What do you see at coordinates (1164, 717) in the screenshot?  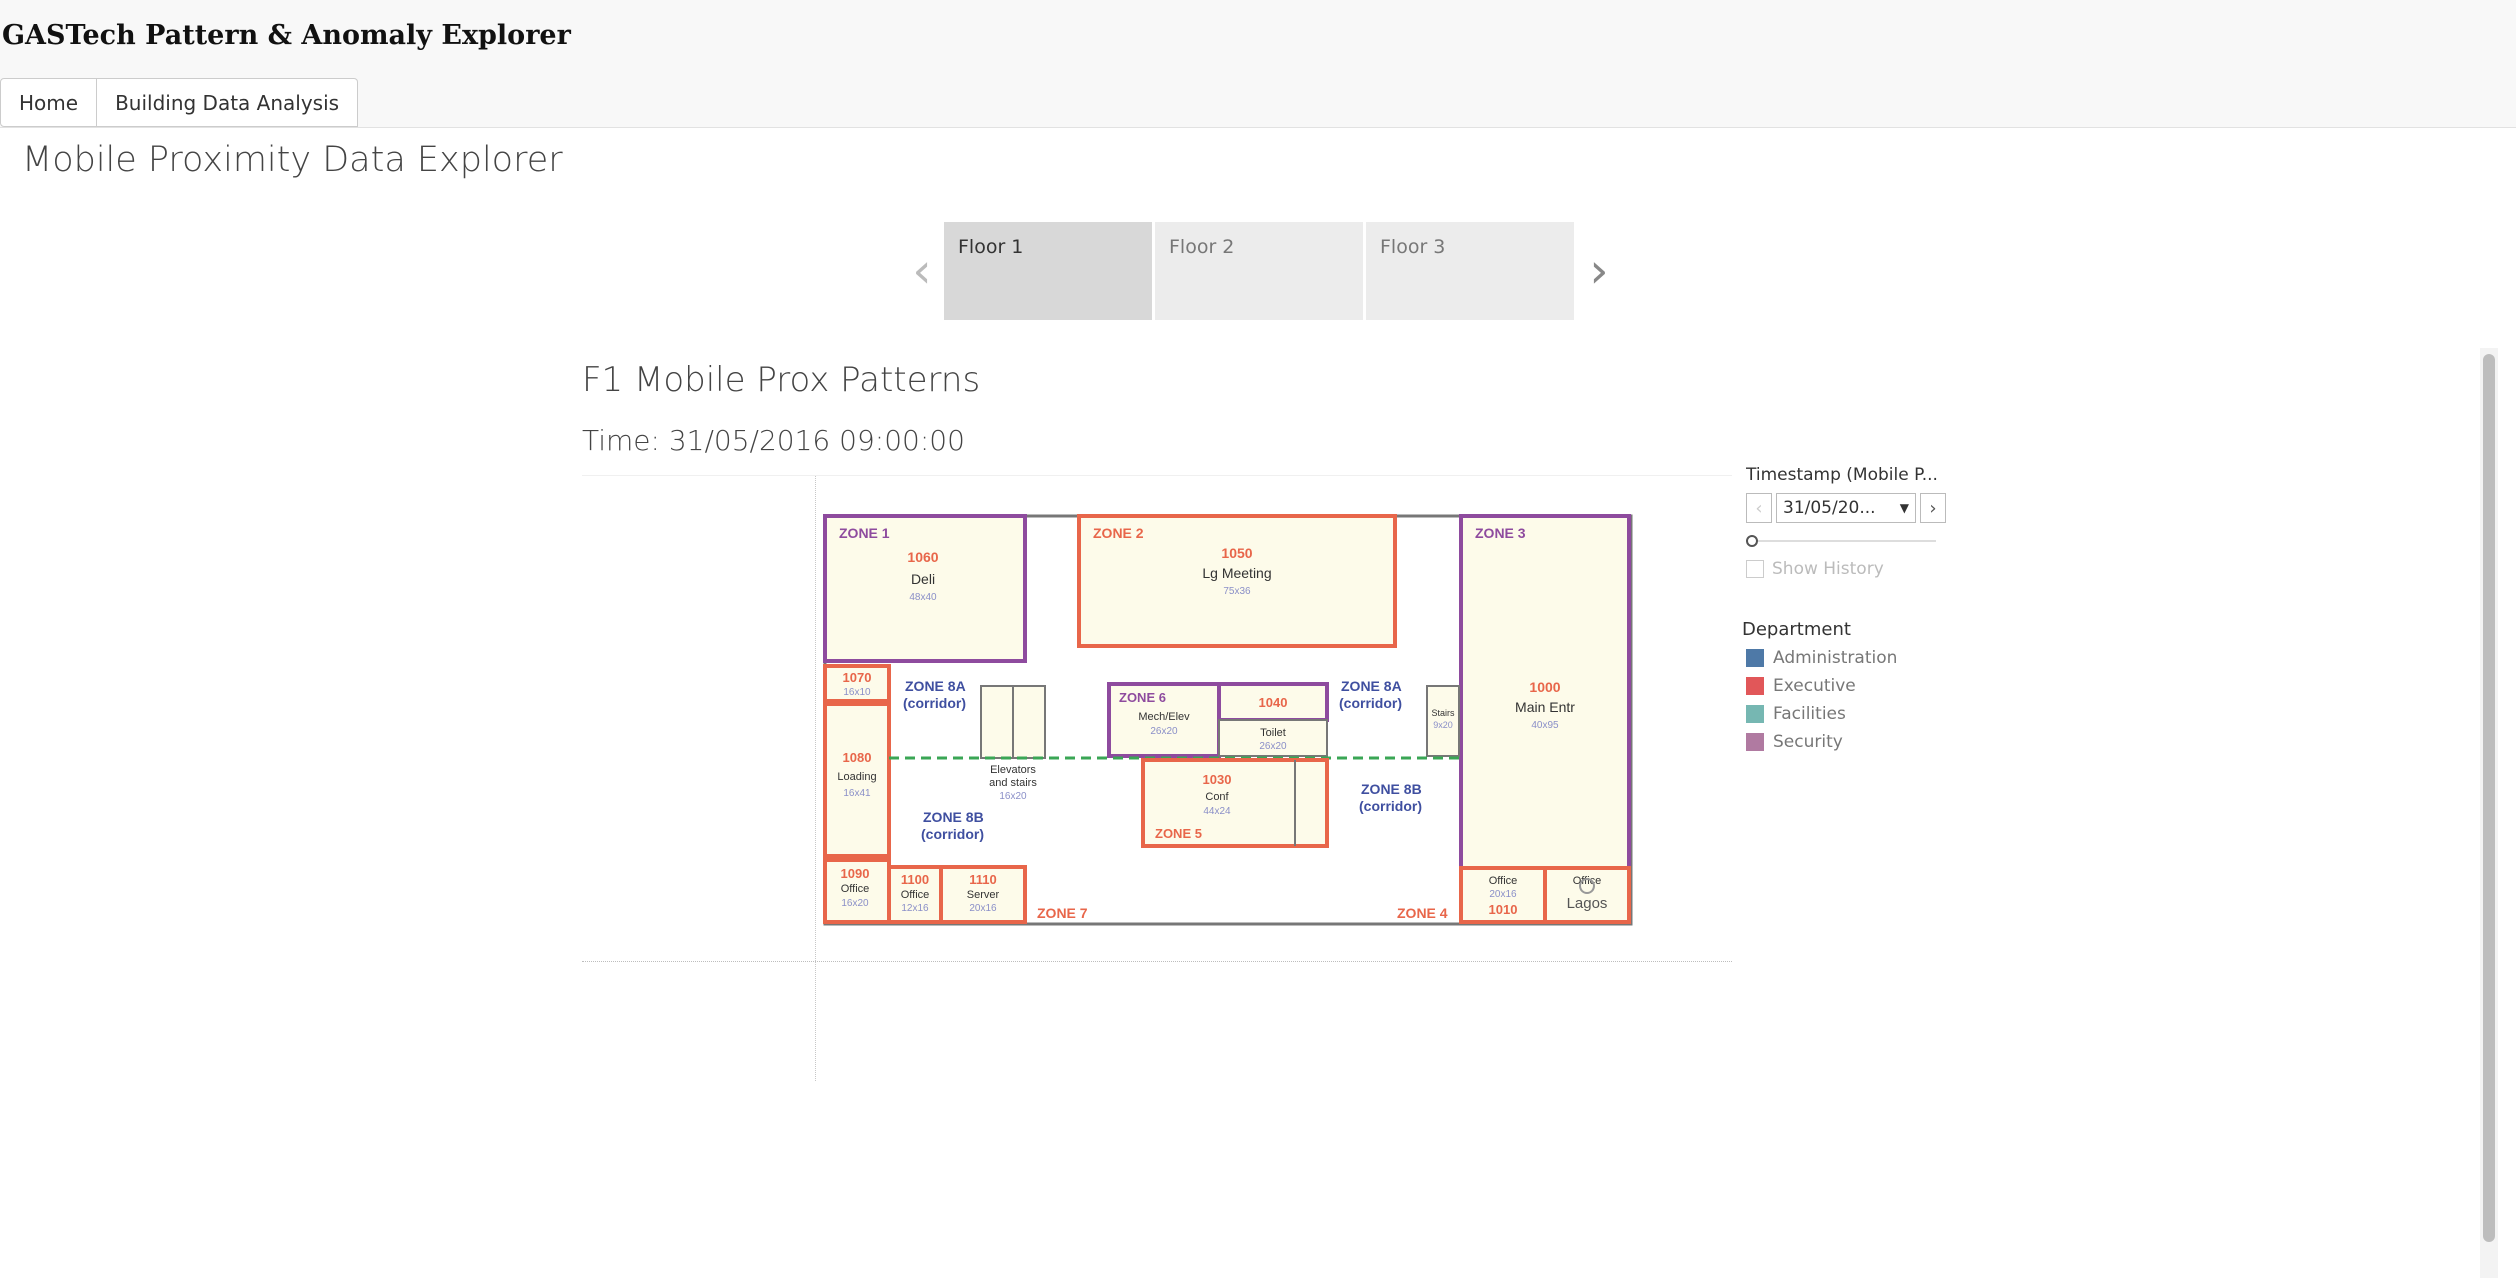 I see `mech-elev-name: Mech/Elev` at bounding box center [1164, 717].